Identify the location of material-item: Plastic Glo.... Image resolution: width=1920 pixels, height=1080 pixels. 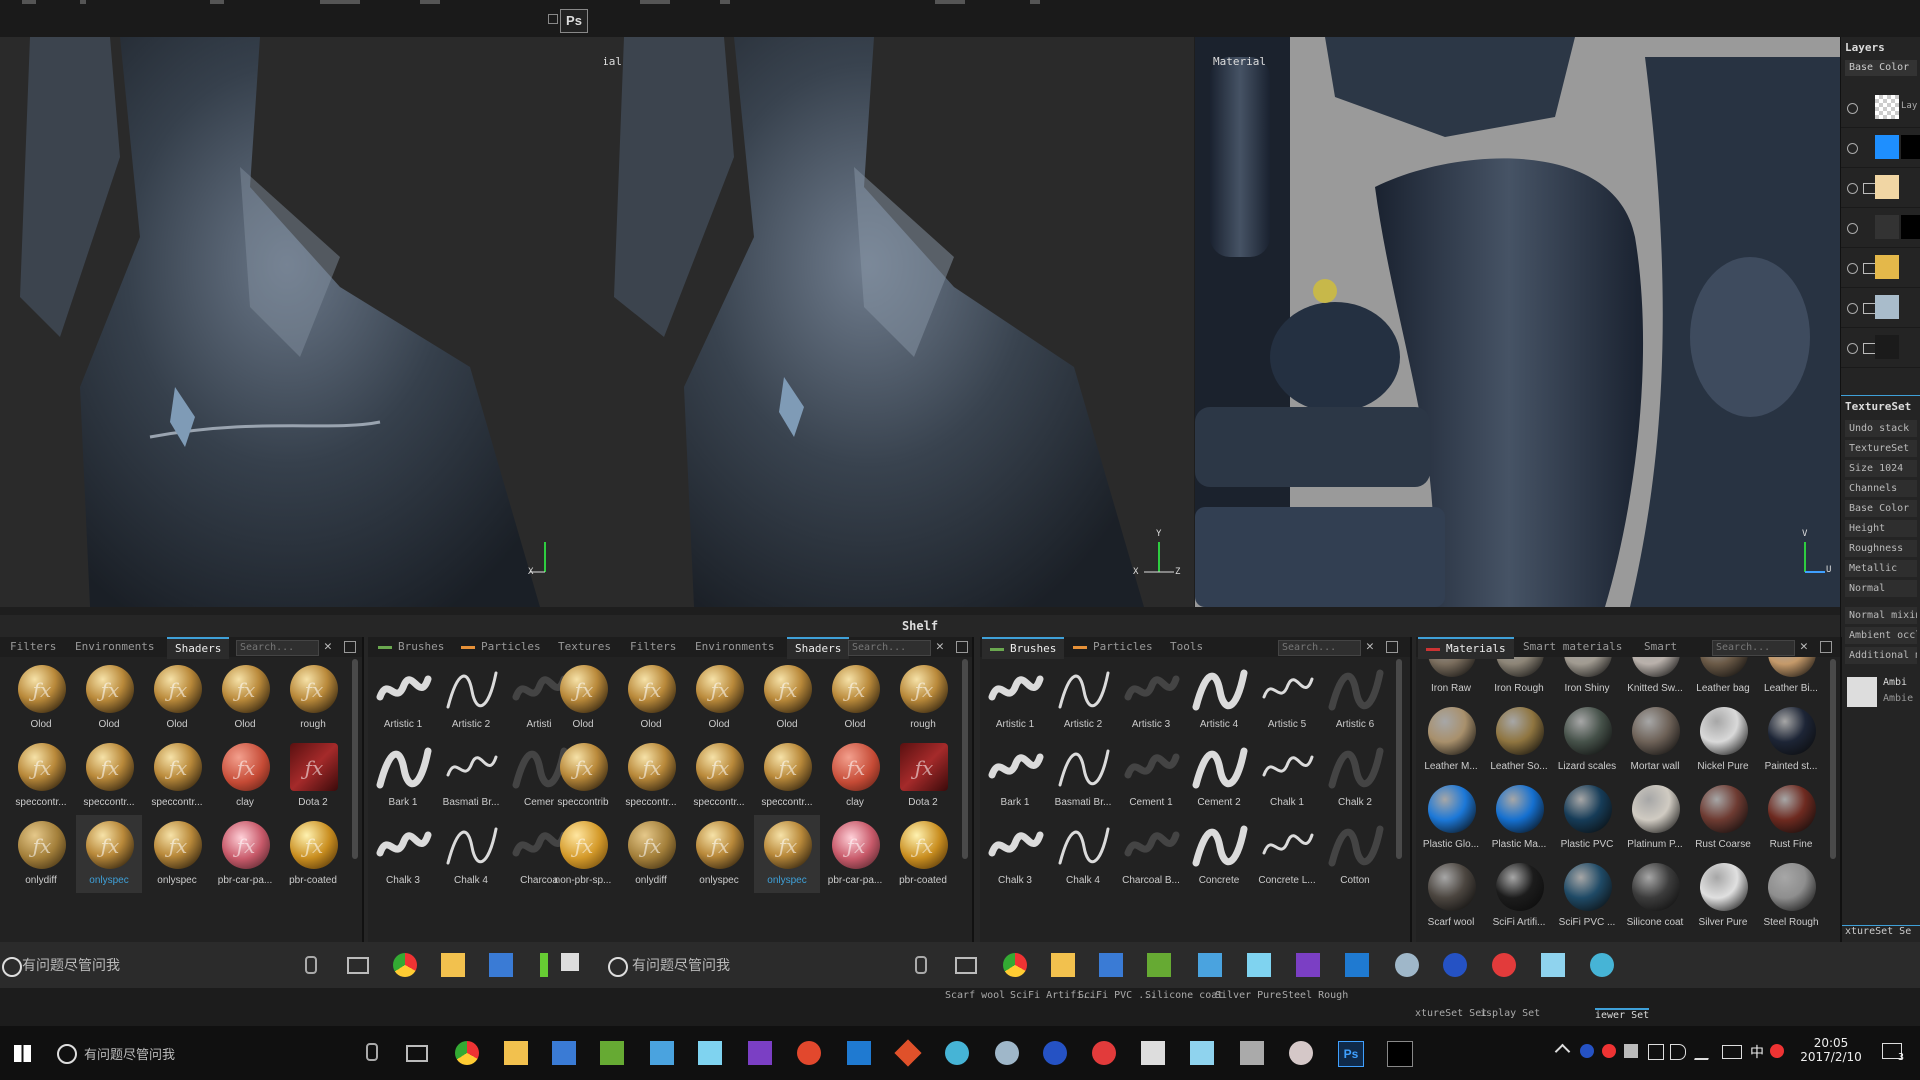
(1451, 818).